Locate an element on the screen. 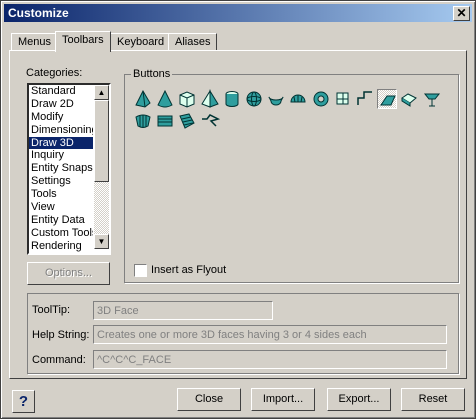 This screenshot has height=419, width=476. cylinder-icon is located at coordinates (232, 99).